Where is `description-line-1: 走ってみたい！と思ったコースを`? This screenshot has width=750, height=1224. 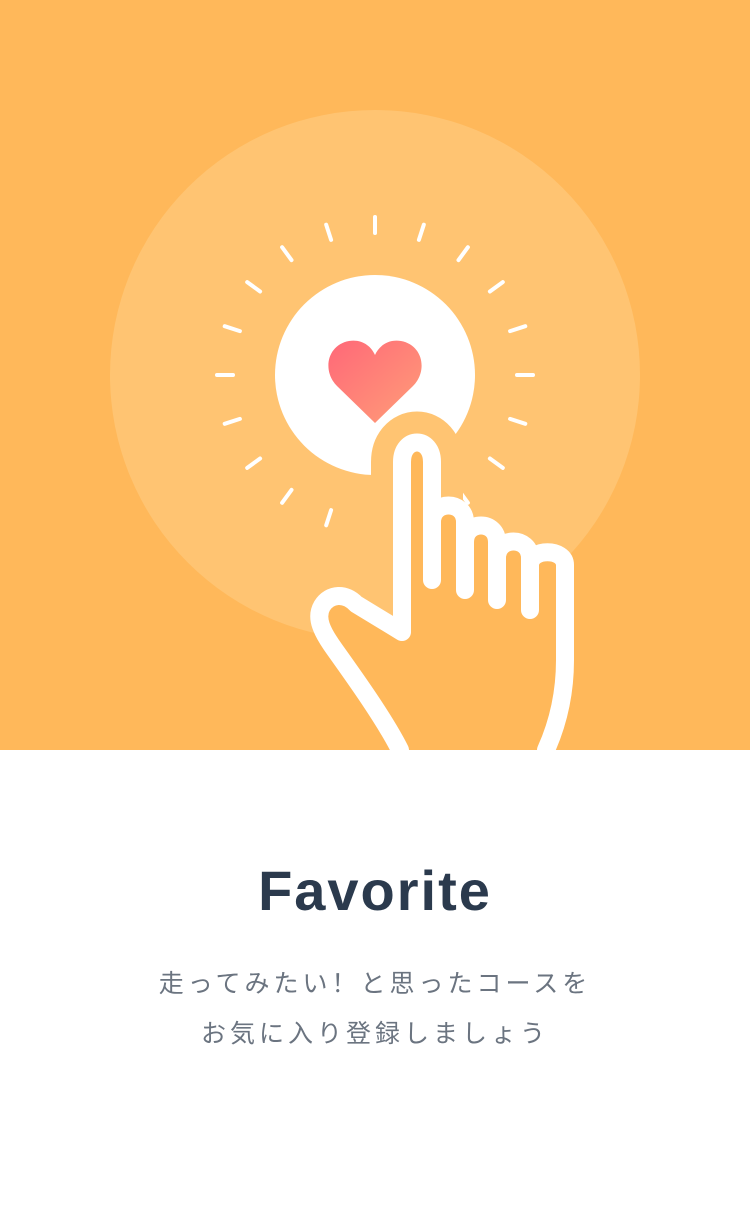 description-line-1: 走ってみたい！と思ったコースを is located at coordinates (375, 983).